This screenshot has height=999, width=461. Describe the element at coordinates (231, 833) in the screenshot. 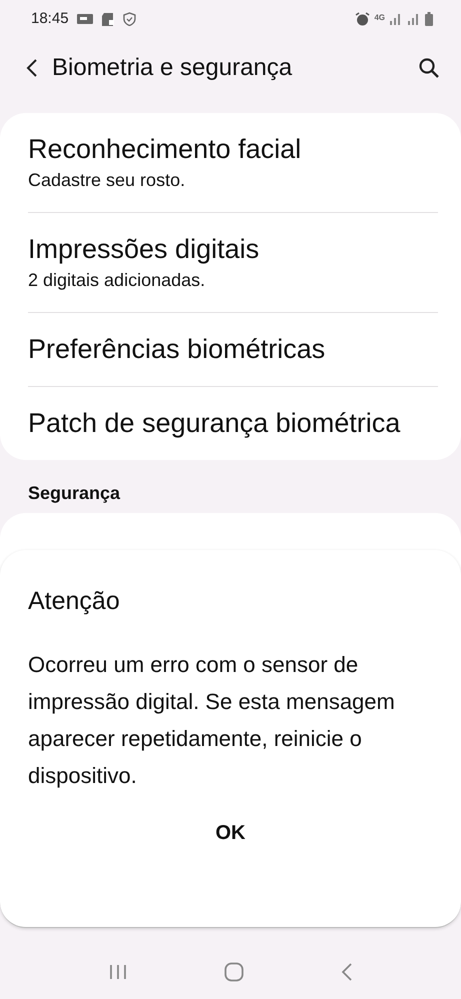

I see `ok-button: OK` at that location.